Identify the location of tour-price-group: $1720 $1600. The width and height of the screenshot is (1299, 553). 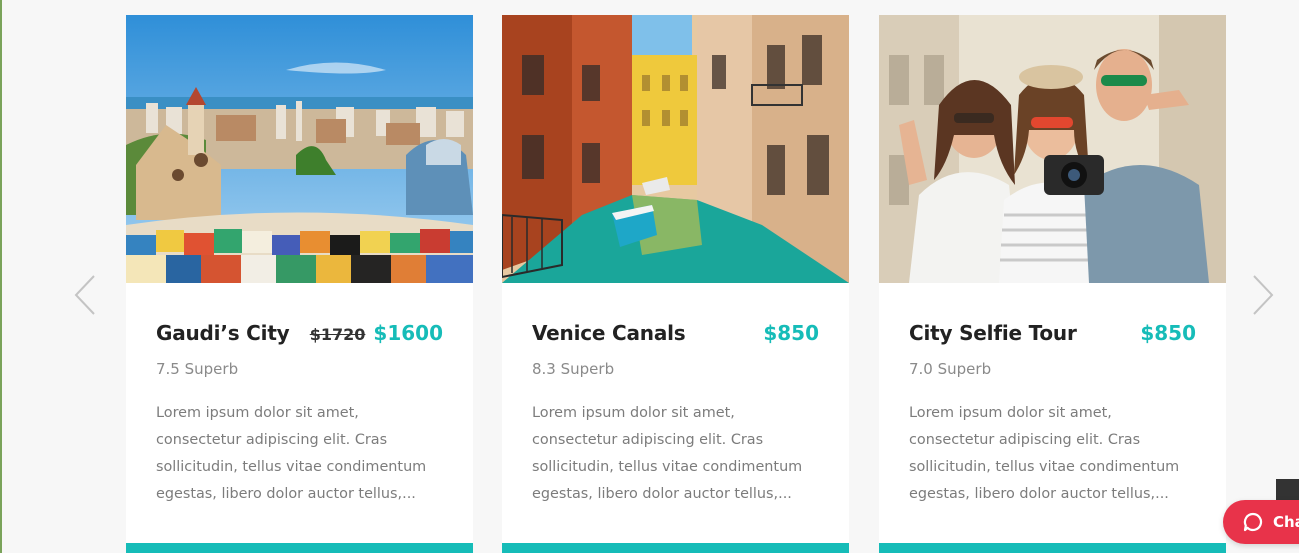
(376, 333).